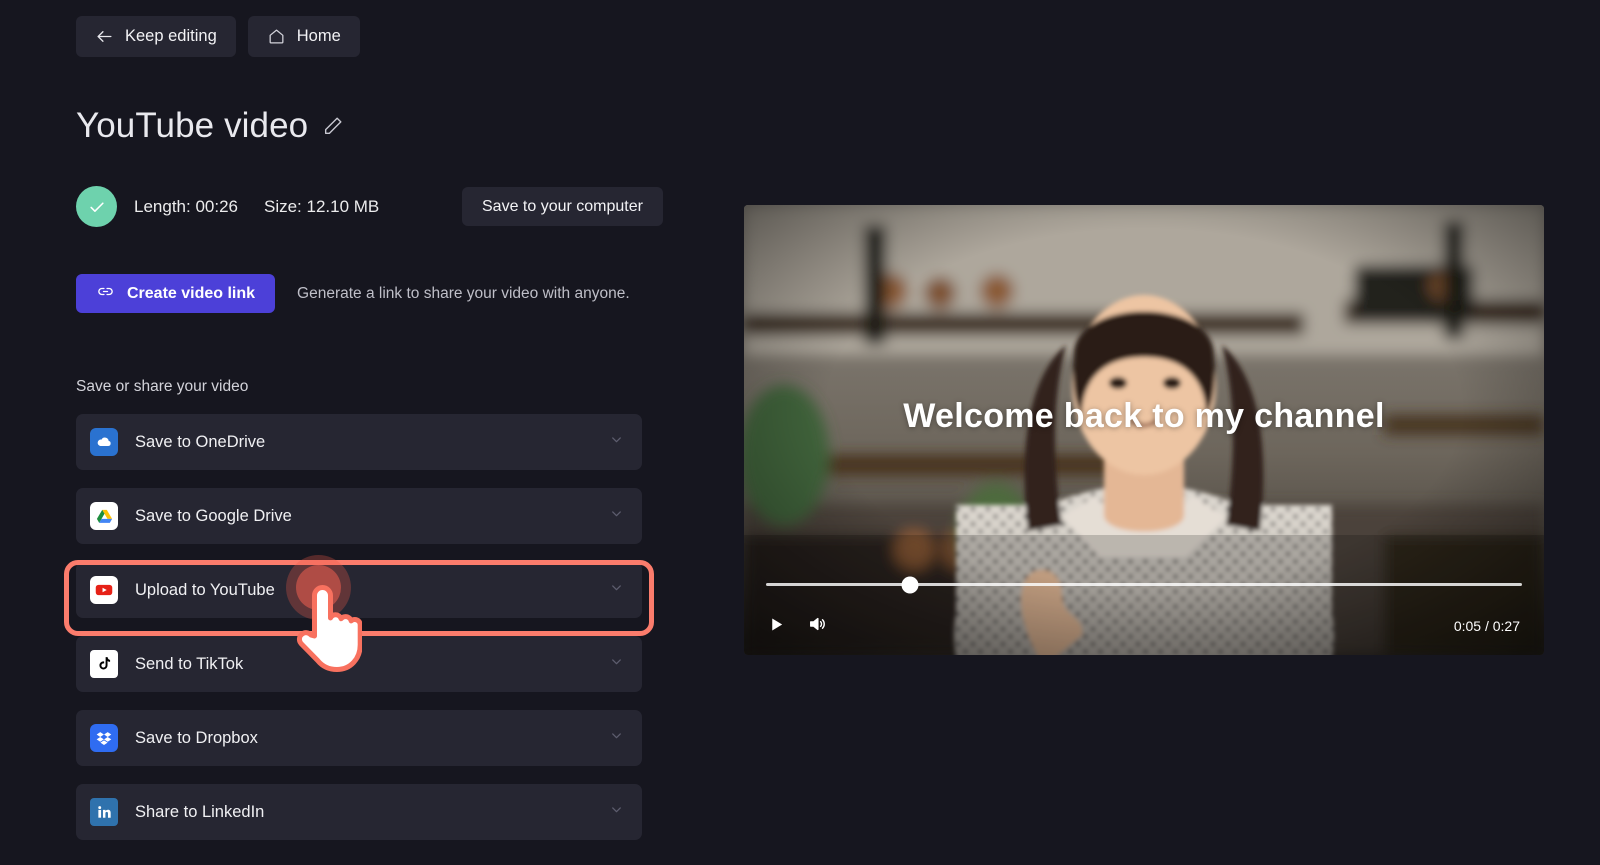  Describe the element at coordinates (200, 441) in the screenshot. I see `share-label: Save to OneDrive` at that location.